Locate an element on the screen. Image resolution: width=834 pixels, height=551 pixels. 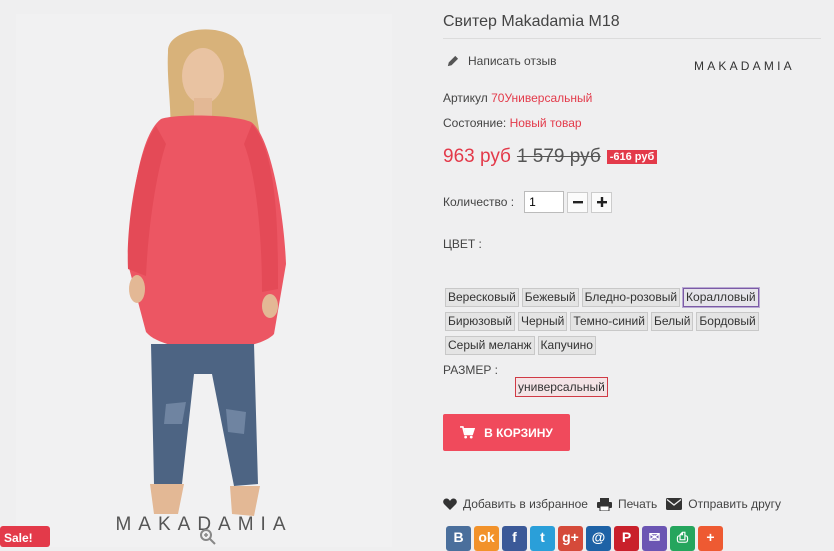
condition-row: Состояние: Новый товар is located at coordinates (512, 123).